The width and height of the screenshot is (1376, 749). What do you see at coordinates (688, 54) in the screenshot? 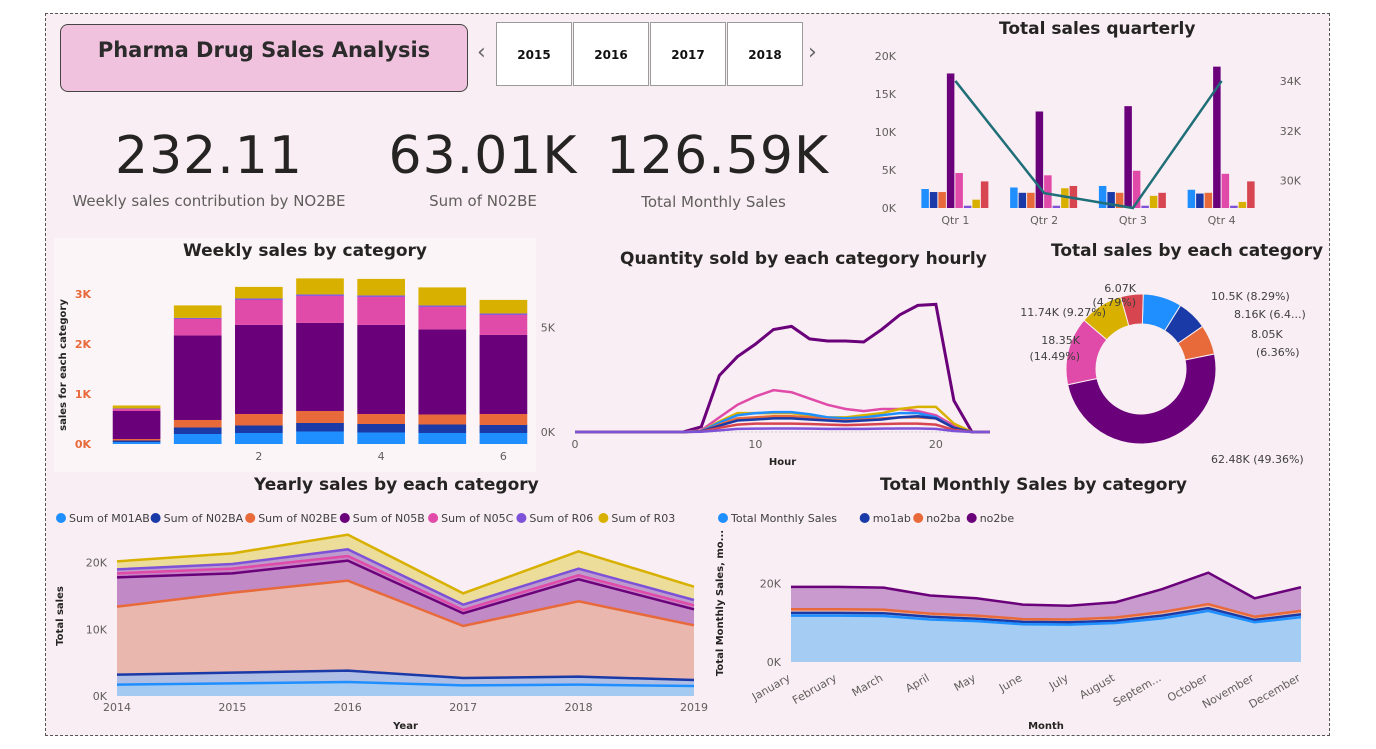
I see `slicer-year-2017: 2017` at bounding box center [688, 54].